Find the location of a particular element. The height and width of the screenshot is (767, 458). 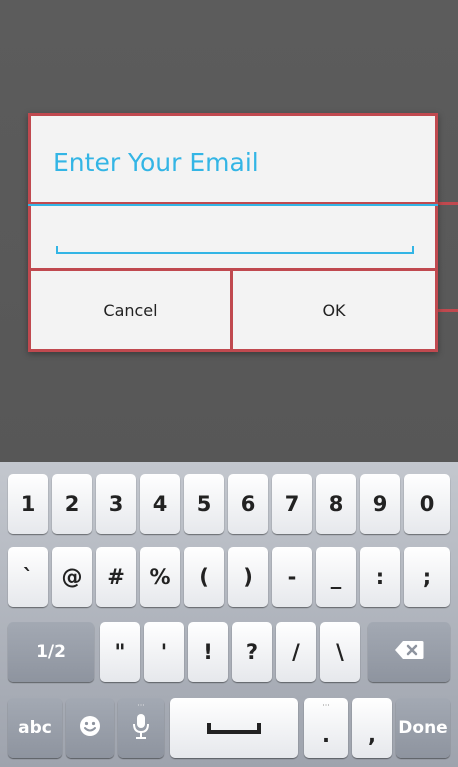

key-slash: / is located at coordinates (296, 652).